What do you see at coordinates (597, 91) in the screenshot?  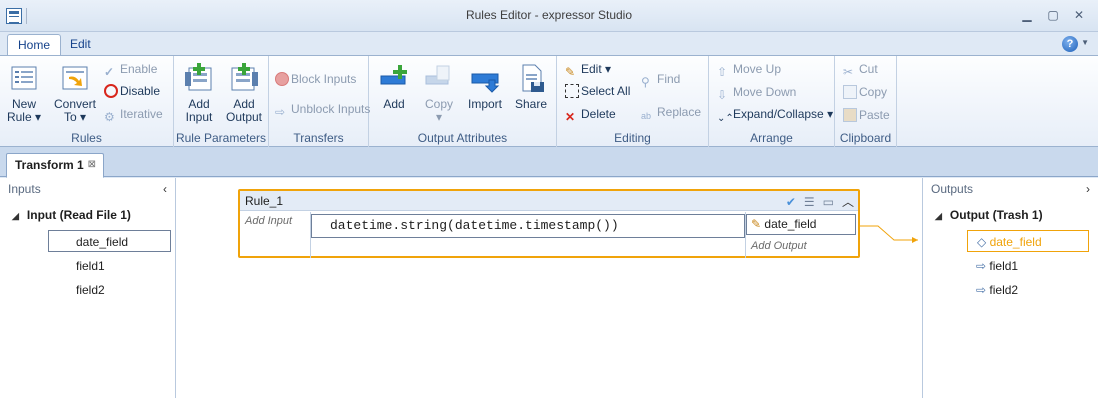 I see `select-all-button: Select All` at bounding box center [597, 91].